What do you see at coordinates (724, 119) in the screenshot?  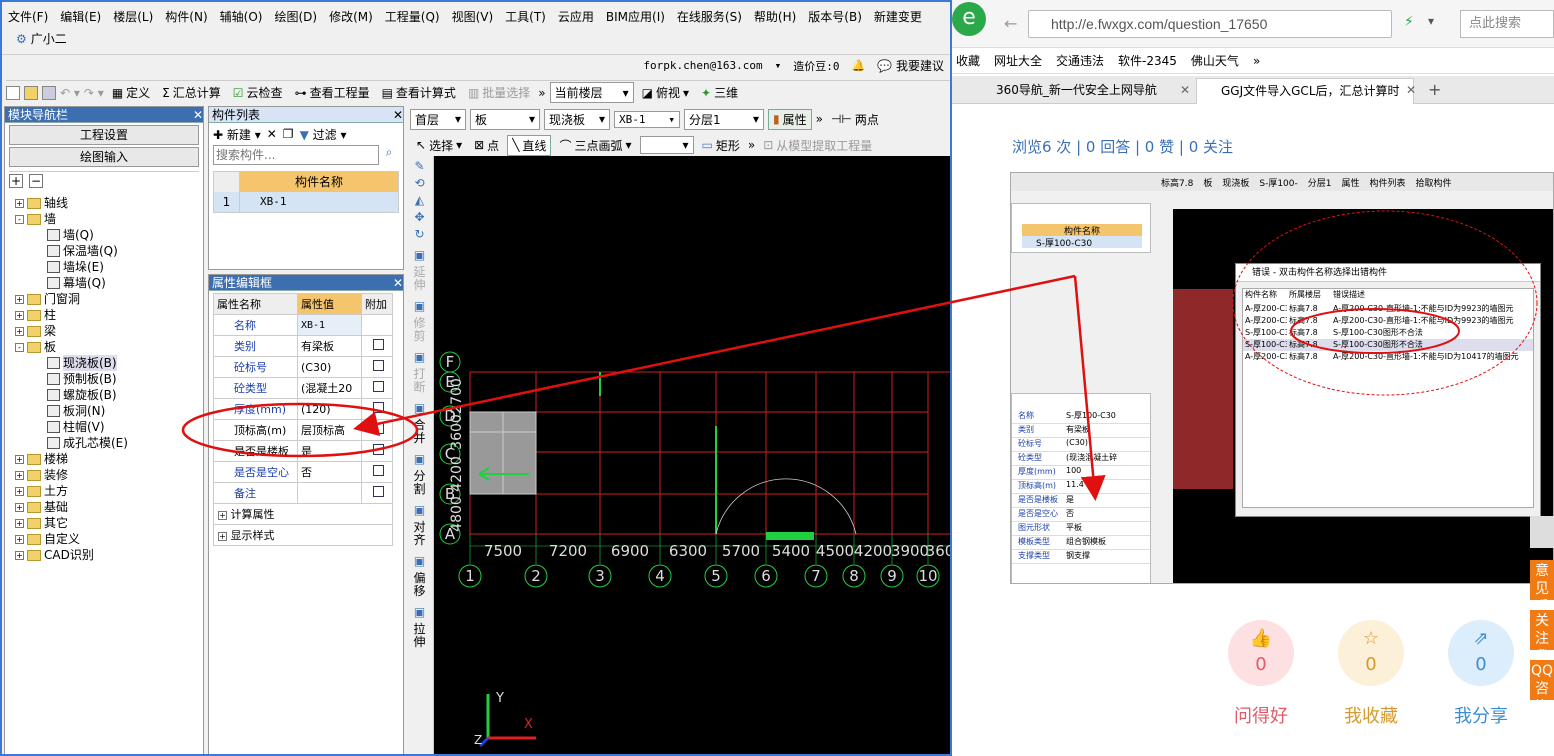 I see `layer-select: 分层1 ▾` at bounding box center [724, 119].